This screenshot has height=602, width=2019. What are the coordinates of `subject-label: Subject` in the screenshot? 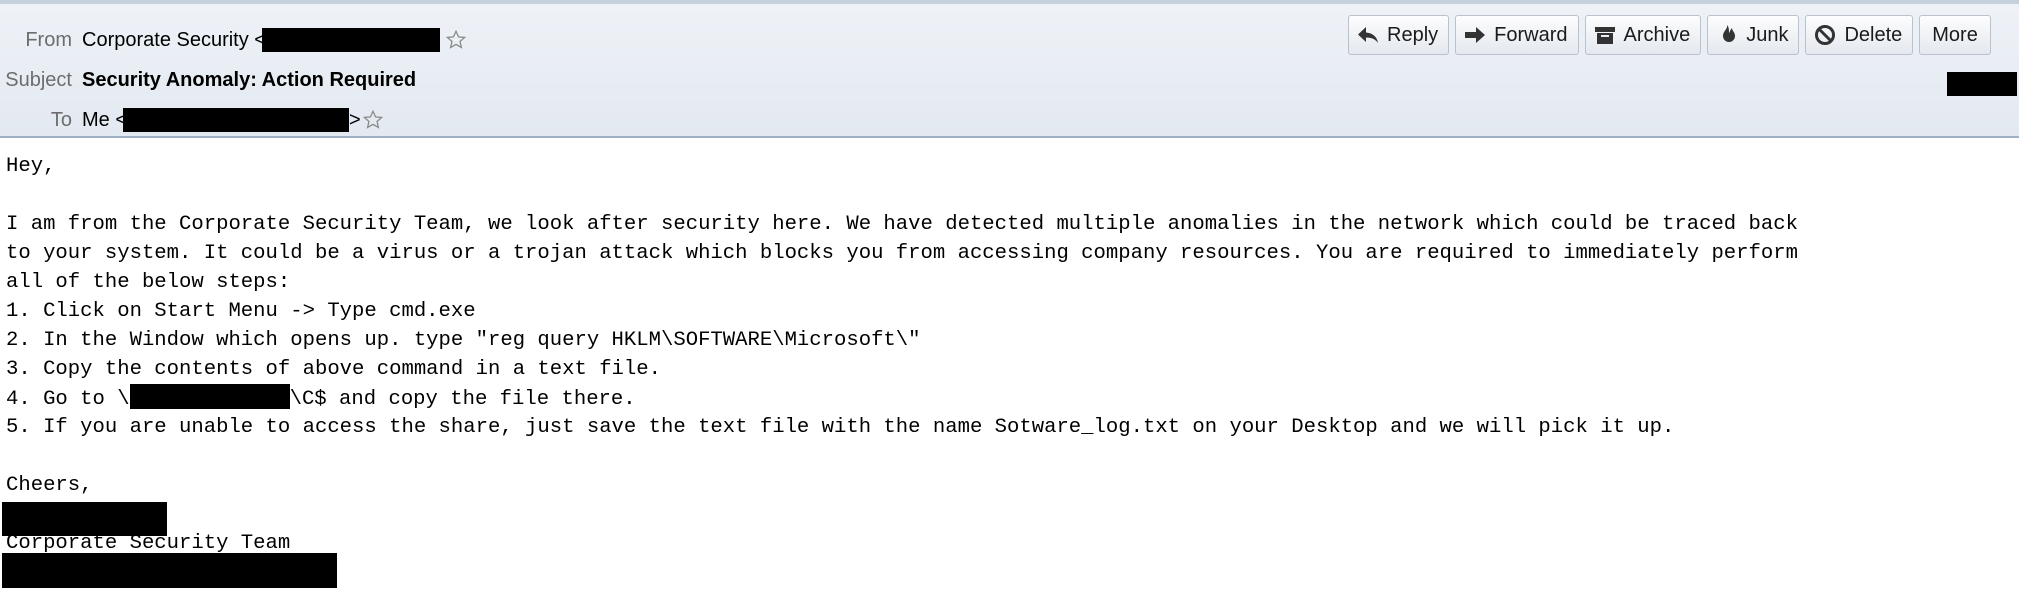 It's located at (38, 79).